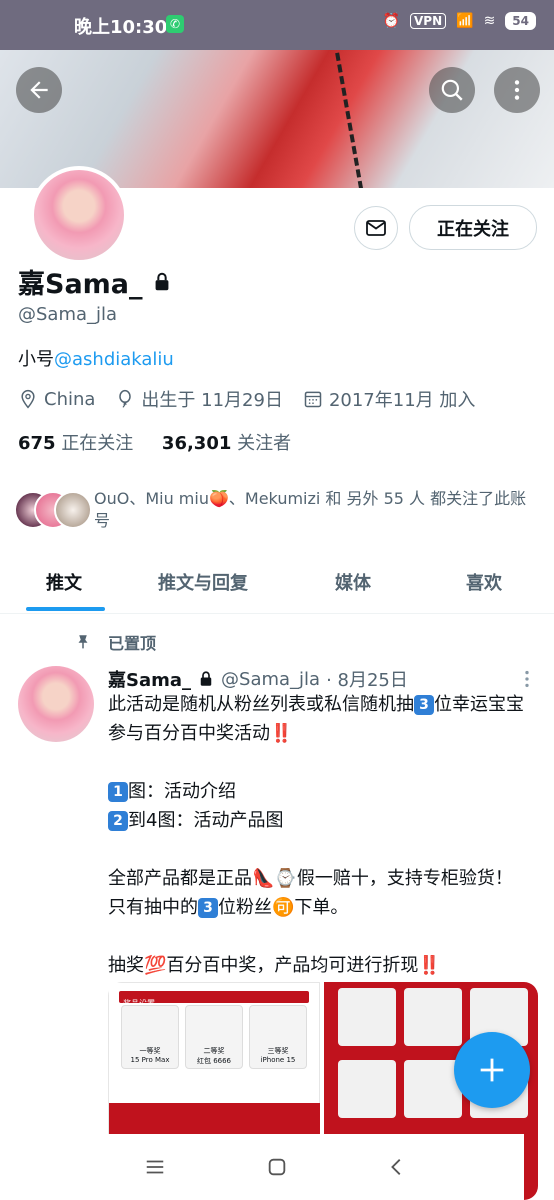 This screenshot has width=554, height=1200. I want to click on plus-icon, so click(492, 1070).